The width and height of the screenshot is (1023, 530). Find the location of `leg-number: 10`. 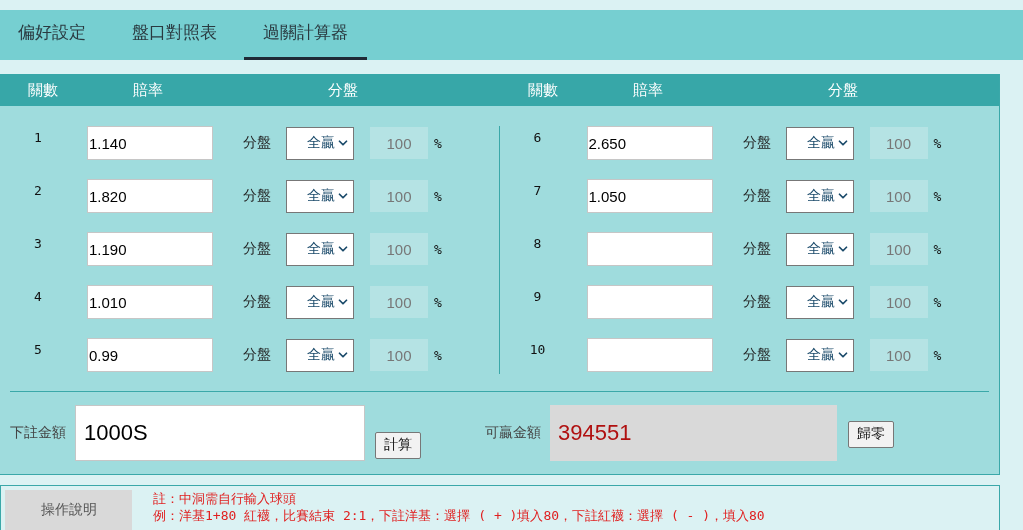

leg-number: 10 is located at coordinates (537, 349).